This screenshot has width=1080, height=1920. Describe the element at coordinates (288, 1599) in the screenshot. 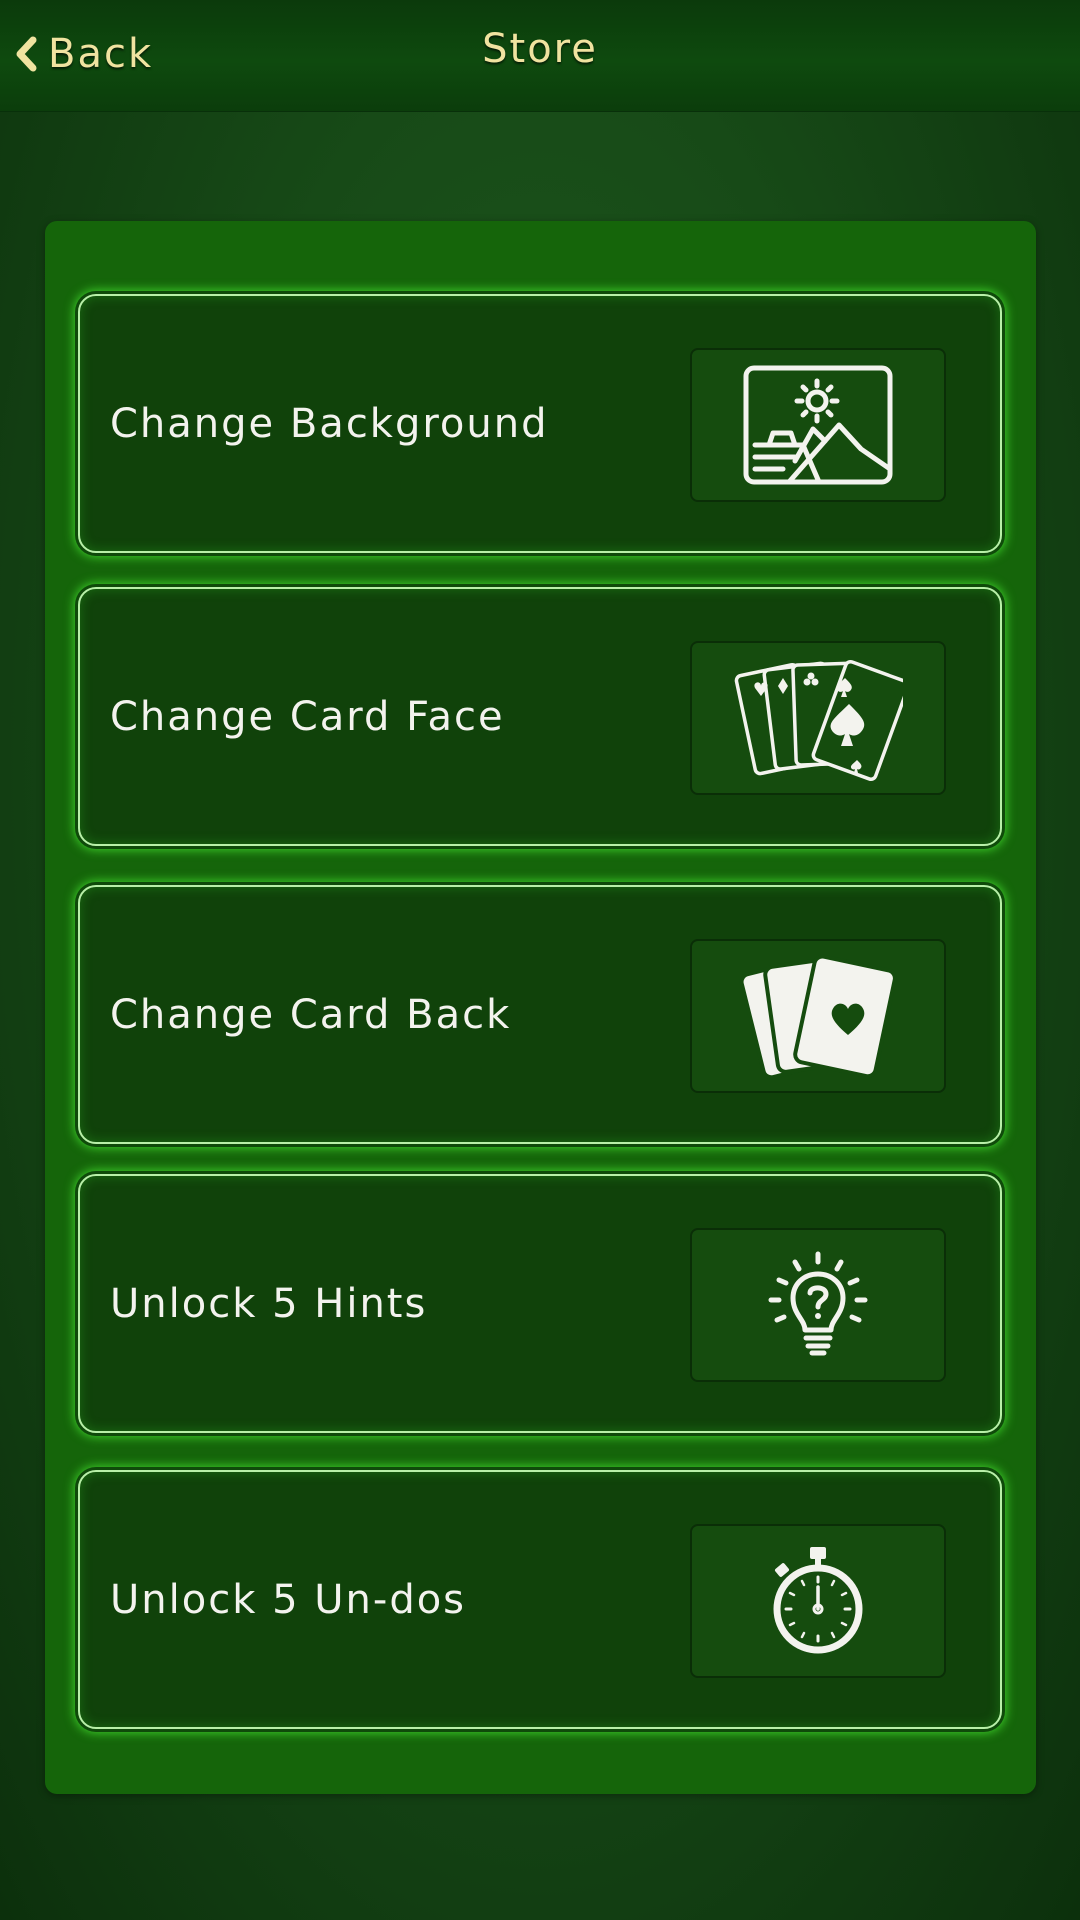

I see `unlock-undos-label: Unlock 5 Un-dos` at that location.